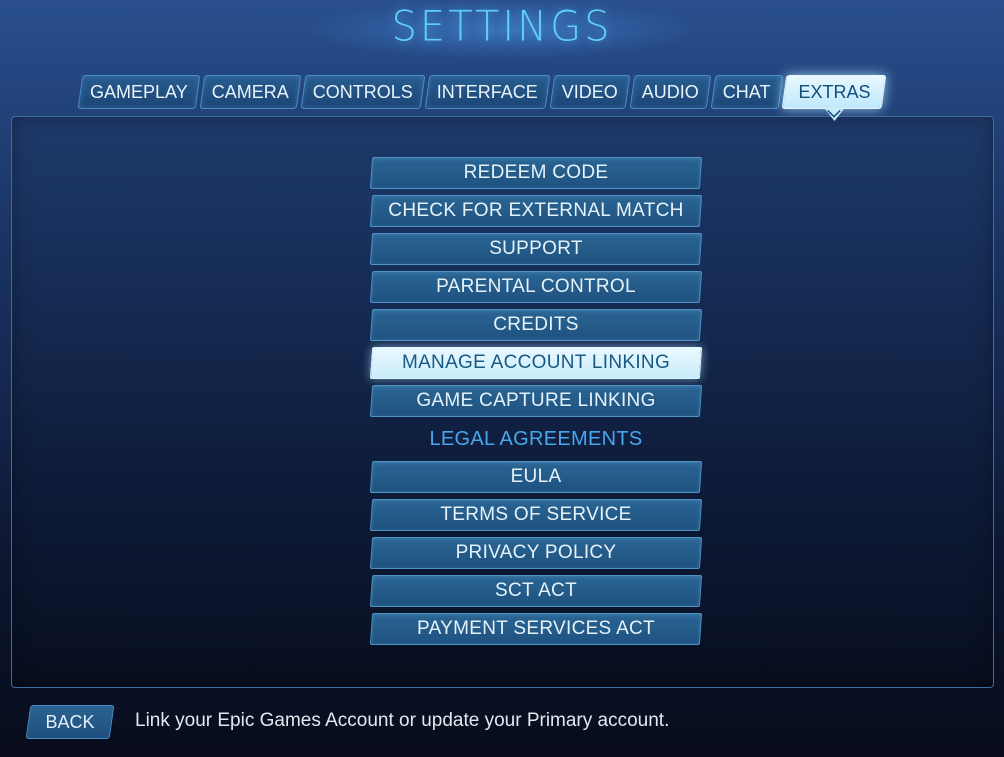 The width and height of the screenshot is (1004, 757). I want to click on item-label: TERMS OF SERVICE, so click(536, 514).